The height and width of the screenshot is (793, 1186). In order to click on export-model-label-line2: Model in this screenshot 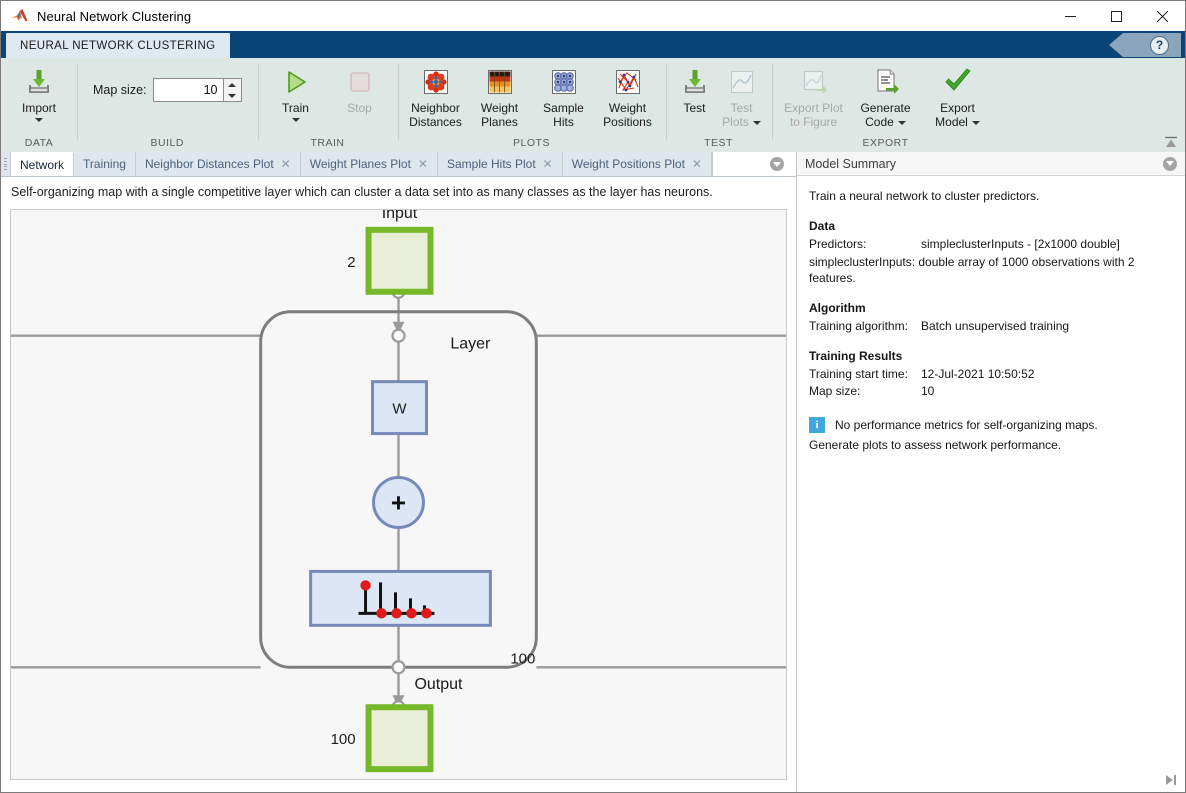, I will do `click(951, 122)`.